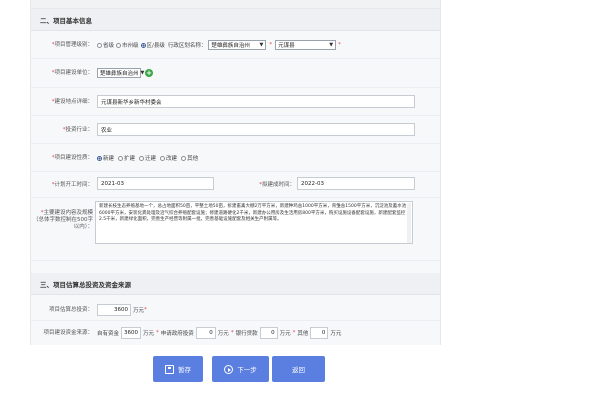 This screenshot has height=419, width=591. What do you see at coordinates (240, 369) in the screenshot?
I see `next-step-button: 下一步` at bounding box center [240, 369].